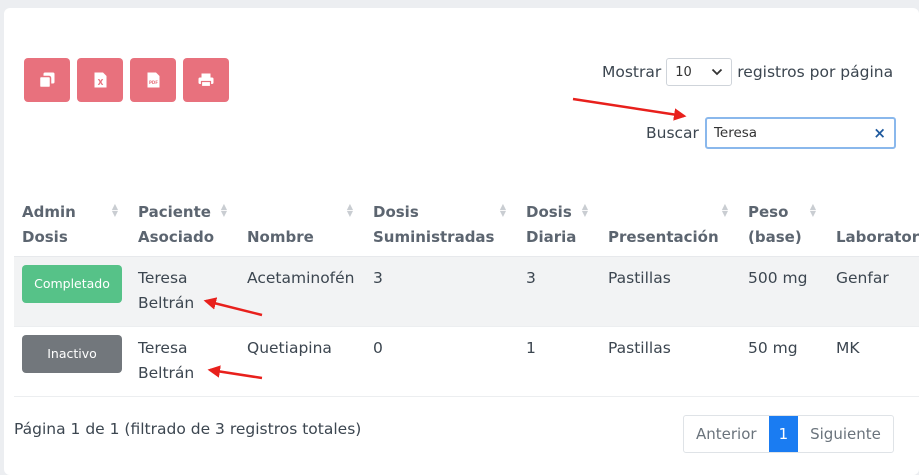 The height and width of the screenshot is (475, 919). I want to click on clear-search-icon: ×, so click(879, 133).